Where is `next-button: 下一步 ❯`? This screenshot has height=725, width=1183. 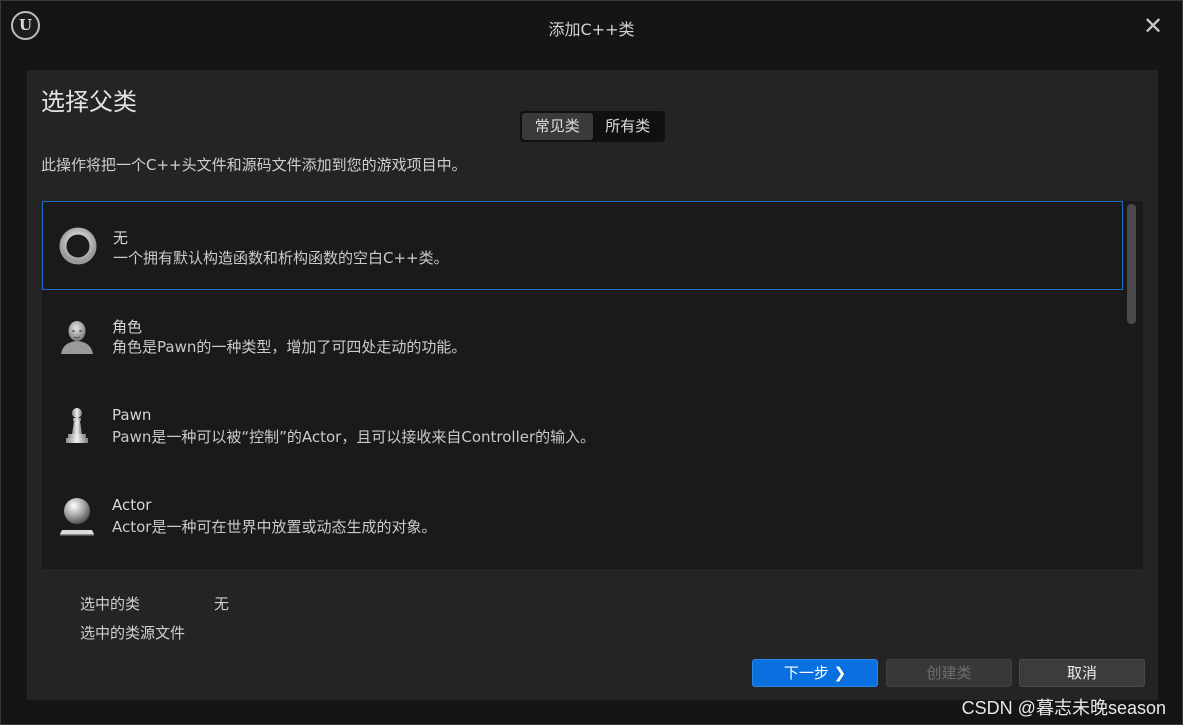
next-button: 下一步 ❯ is located at coordinates (815, 673).